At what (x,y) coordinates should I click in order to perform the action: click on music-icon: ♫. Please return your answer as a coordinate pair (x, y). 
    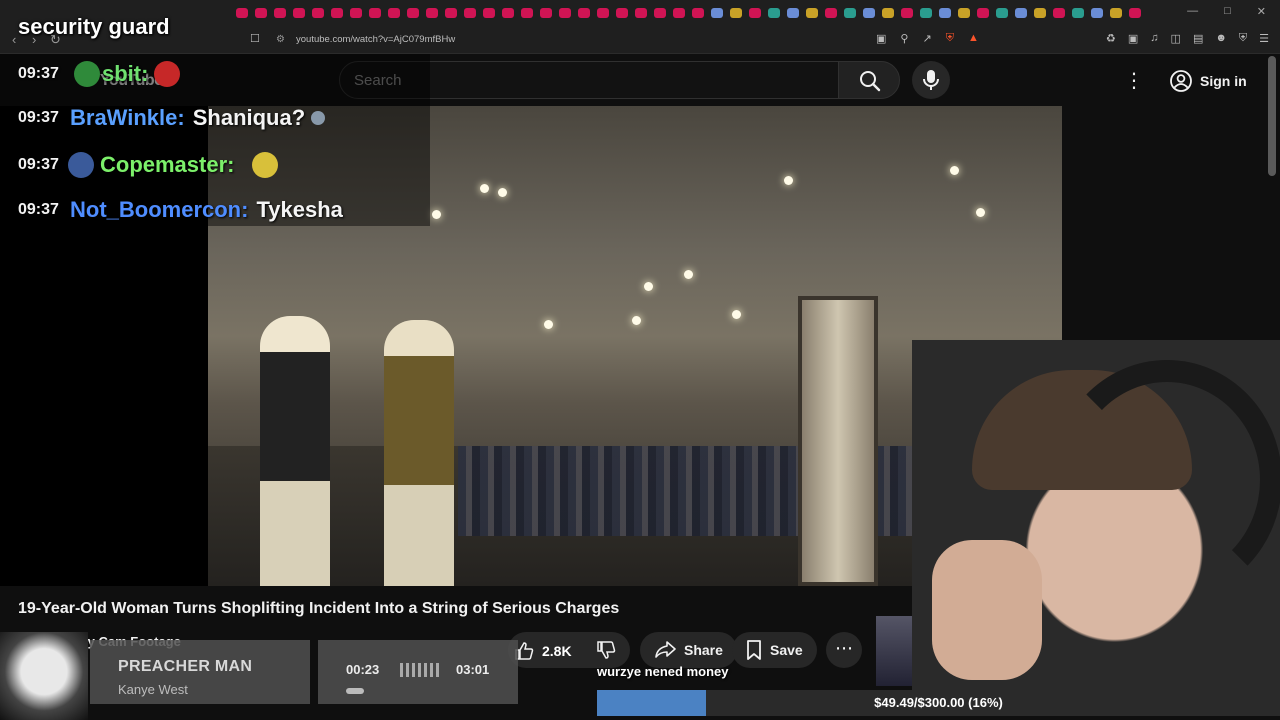
    Looking at the image, I should click on (1154, 38).